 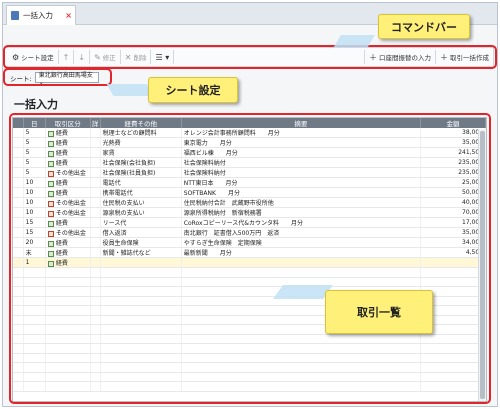 I want to click on command-bar-highlight, so click(x=250, y=57).